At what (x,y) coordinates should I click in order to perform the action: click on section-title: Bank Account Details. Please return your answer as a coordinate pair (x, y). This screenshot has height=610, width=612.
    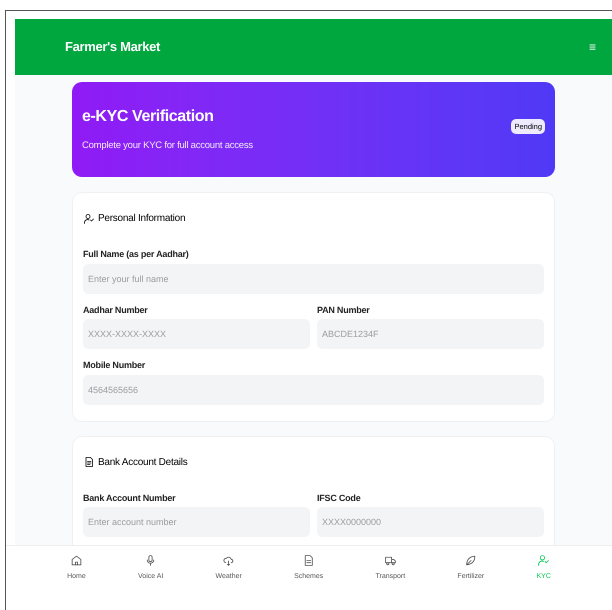
    Looking at the image, I should click on (143, 463).